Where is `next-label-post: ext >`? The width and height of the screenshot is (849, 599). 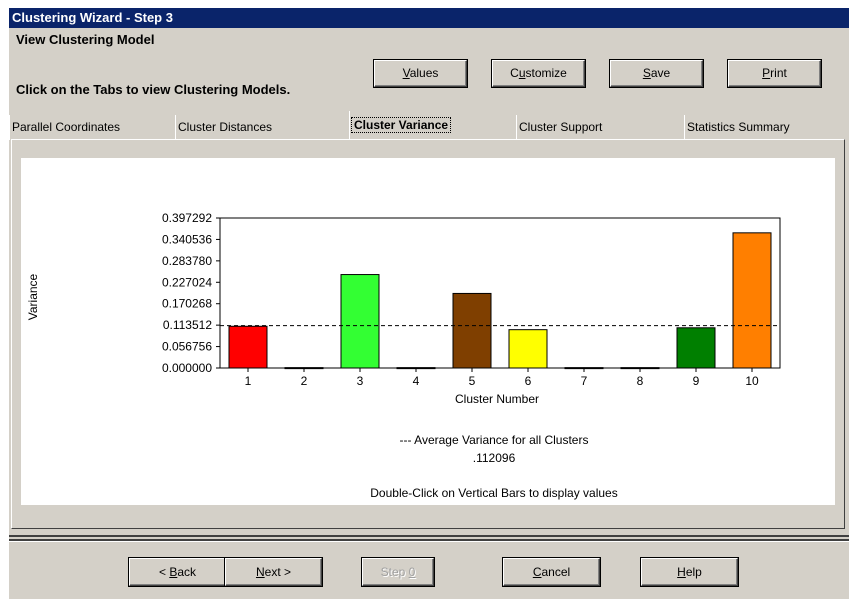
next-label-post: ext > is located at coordinates (278, 572).